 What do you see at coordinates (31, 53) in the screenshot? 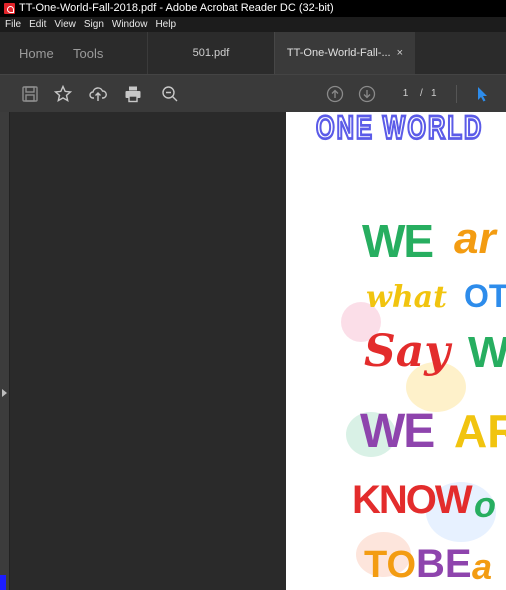
I see `tab-home: Home` at bounding box center [31, 53].